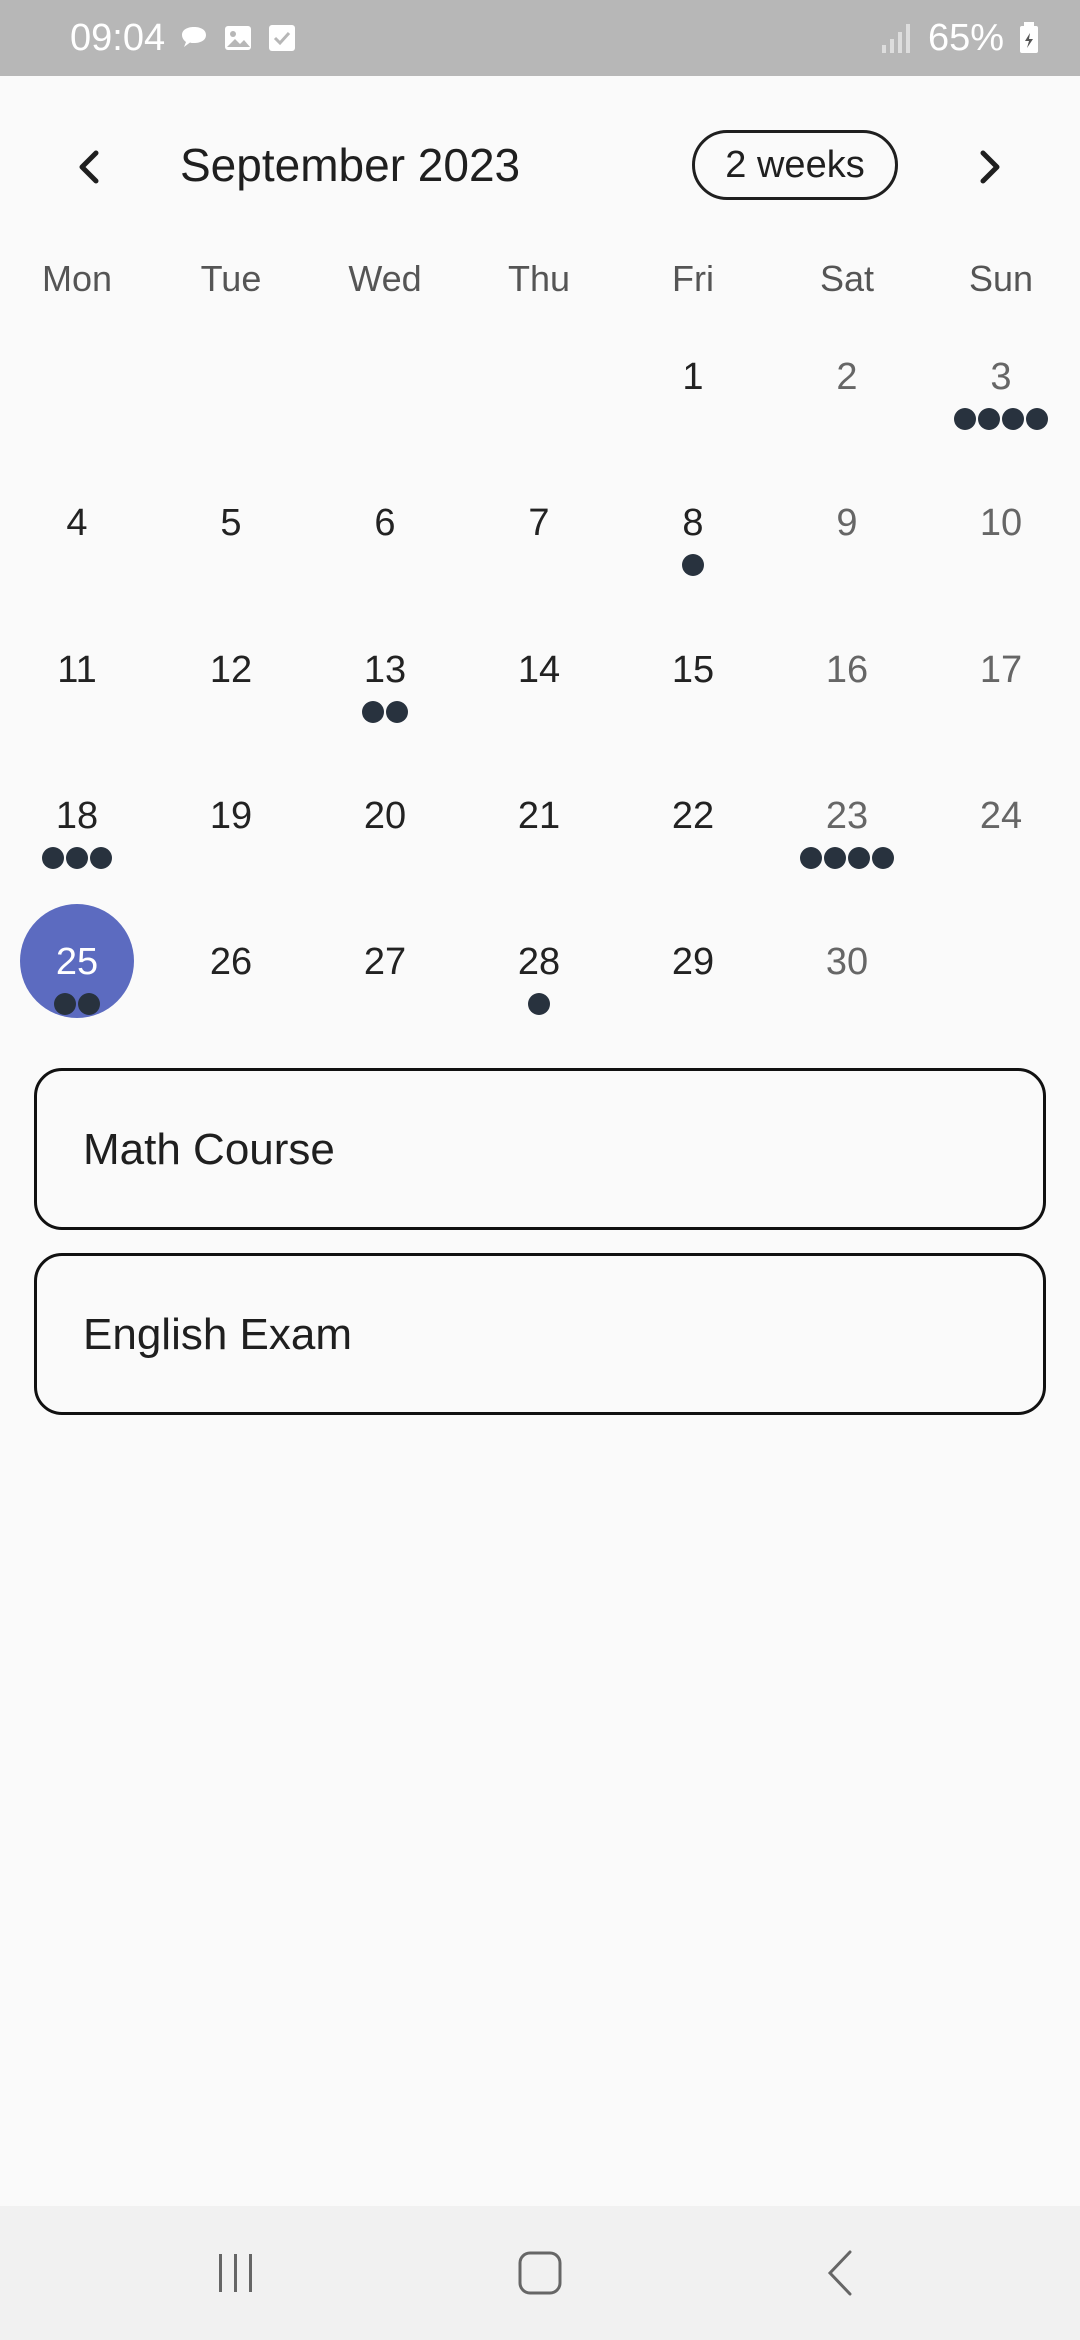  What do you see at coordinates (1001, 670) in the screenshot?
I see `day-number: 17` at bounding box center [1001, 670].